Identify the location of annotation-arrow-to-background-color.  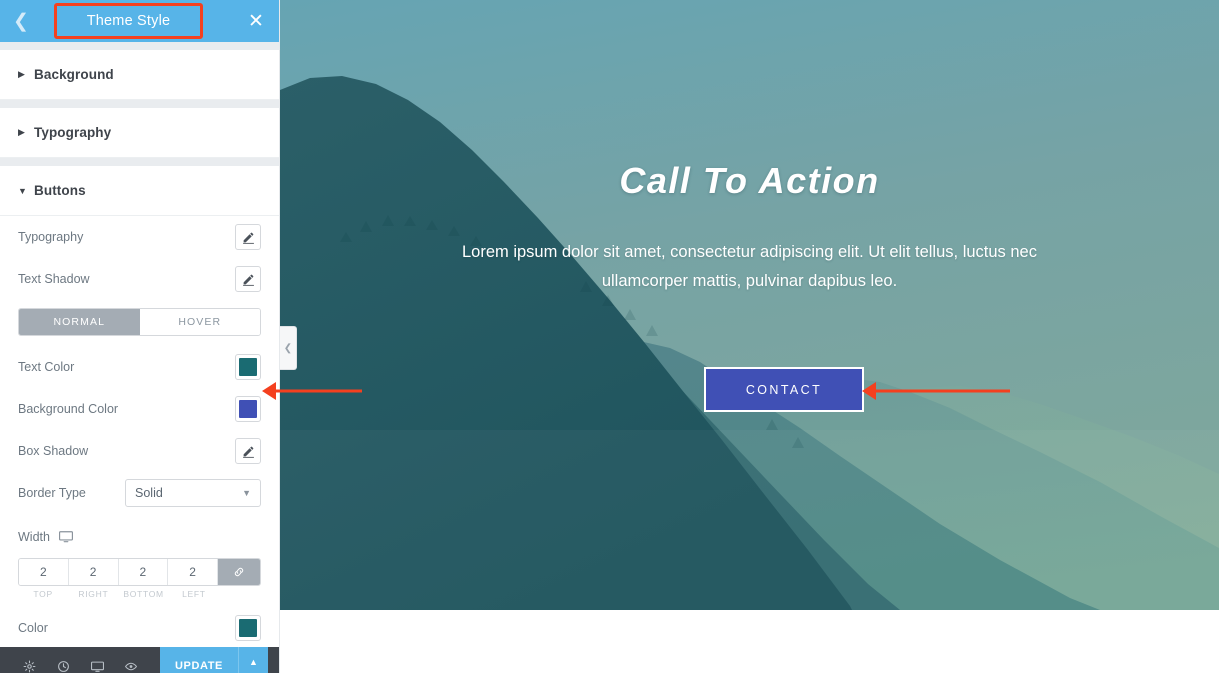
(312, 391).